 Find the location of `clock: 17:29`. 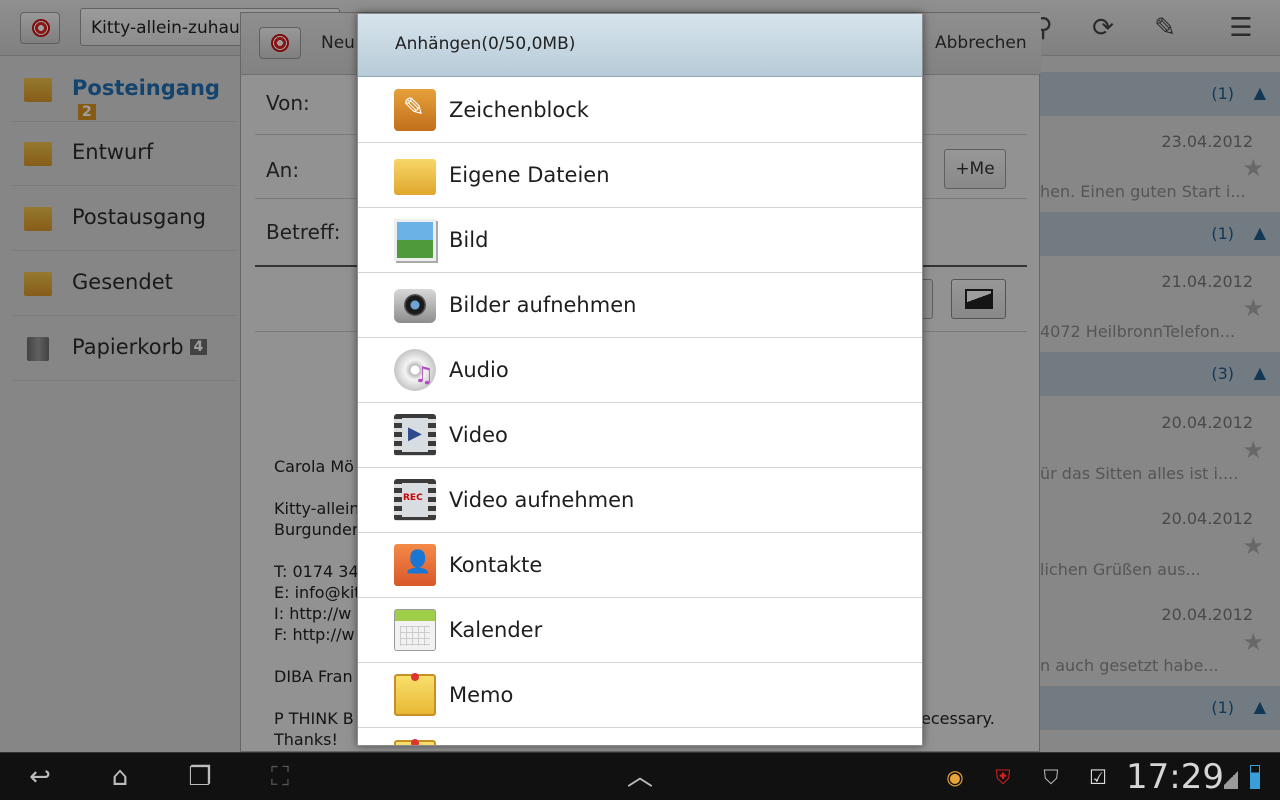

clock: 17:29 is located at coordinates (1175, 777).